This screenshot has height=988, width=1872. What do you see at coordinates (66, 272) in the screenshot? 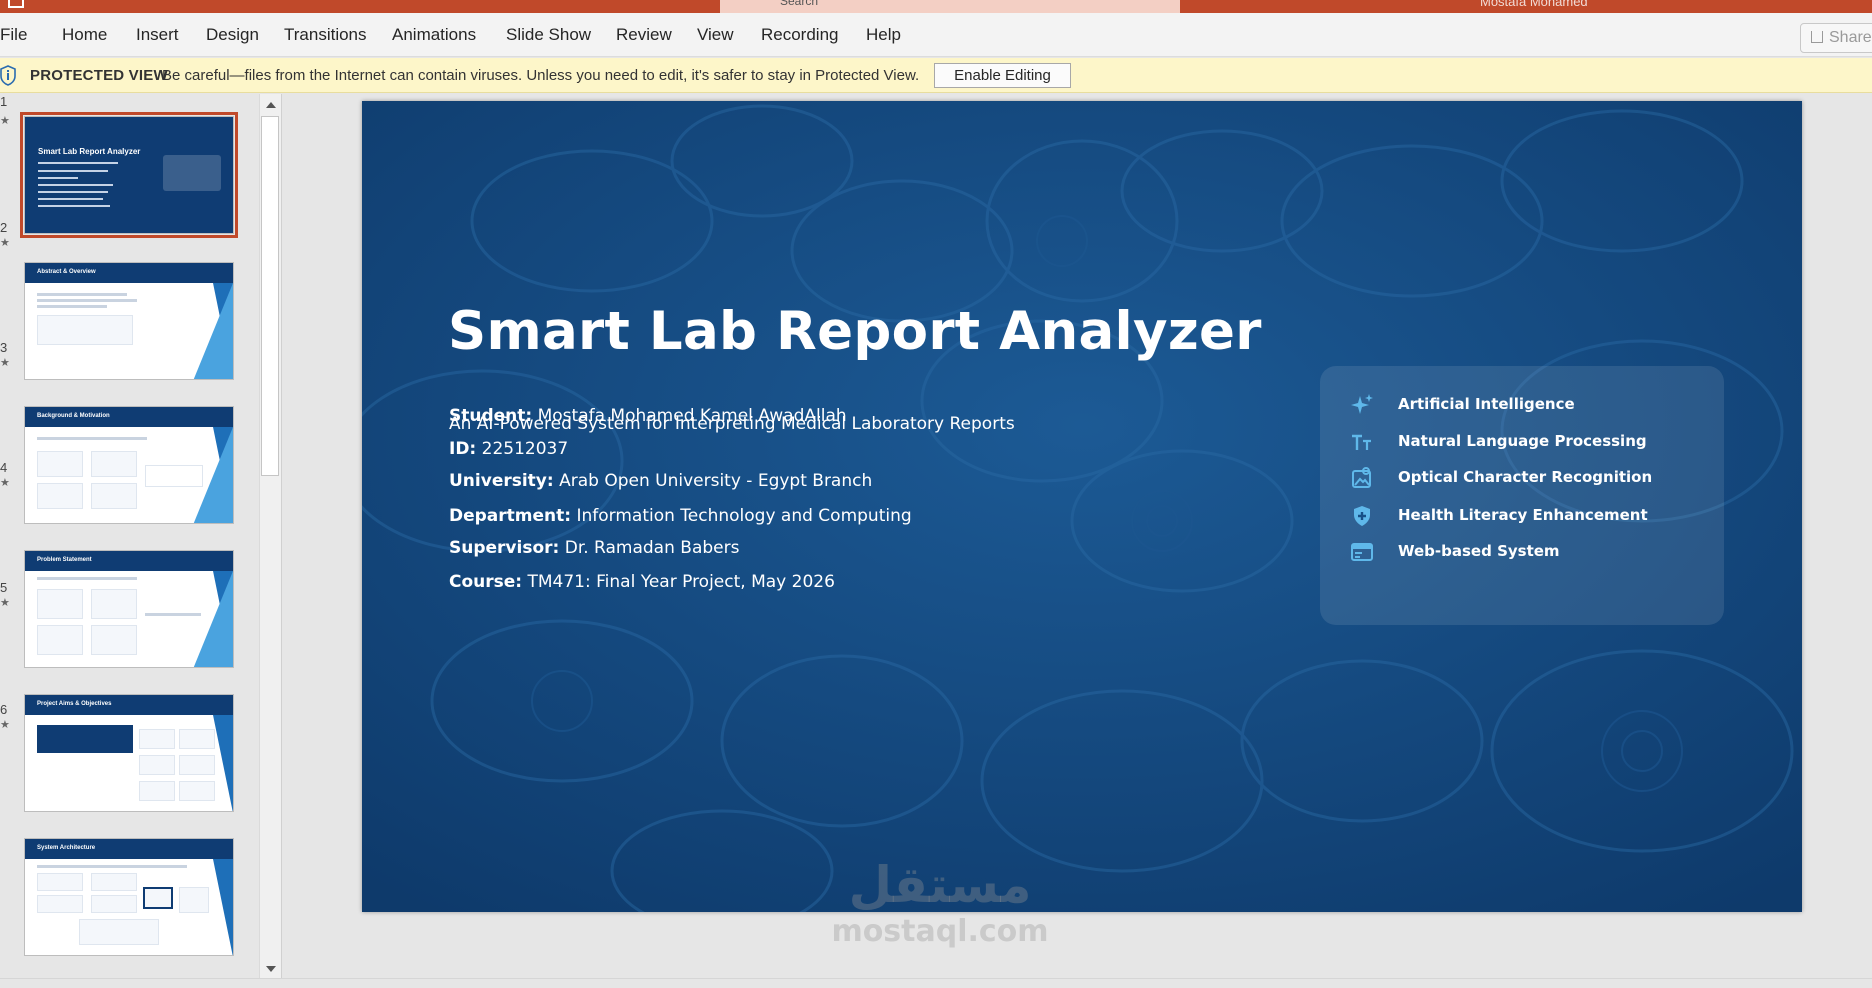
I see `thumbnail-title: Abstract & Overview` at bounding box center [66, 272].